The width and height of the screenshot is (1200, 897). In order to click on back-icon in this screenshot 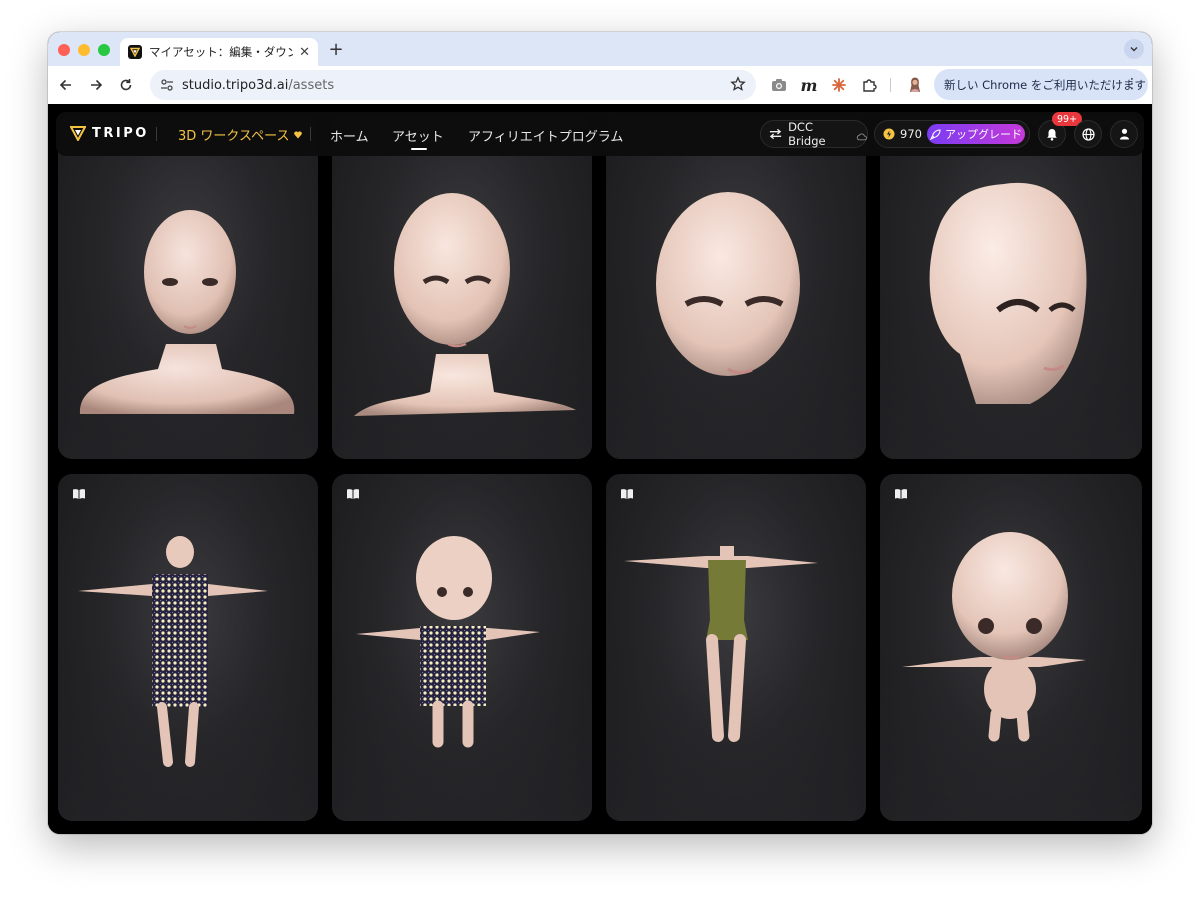, I will do `click(66, 85)`.